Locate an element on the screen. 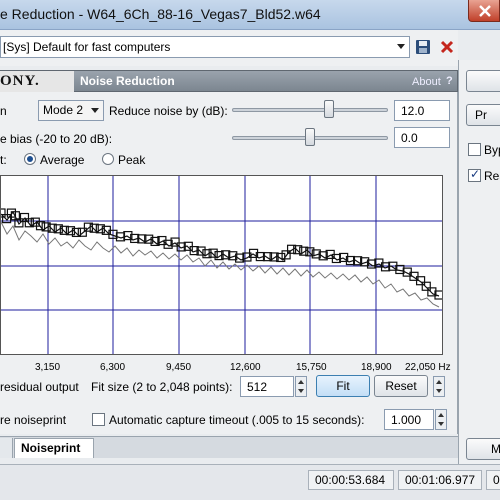  fit-size-input: 512 is located at coordinates (267, 386).